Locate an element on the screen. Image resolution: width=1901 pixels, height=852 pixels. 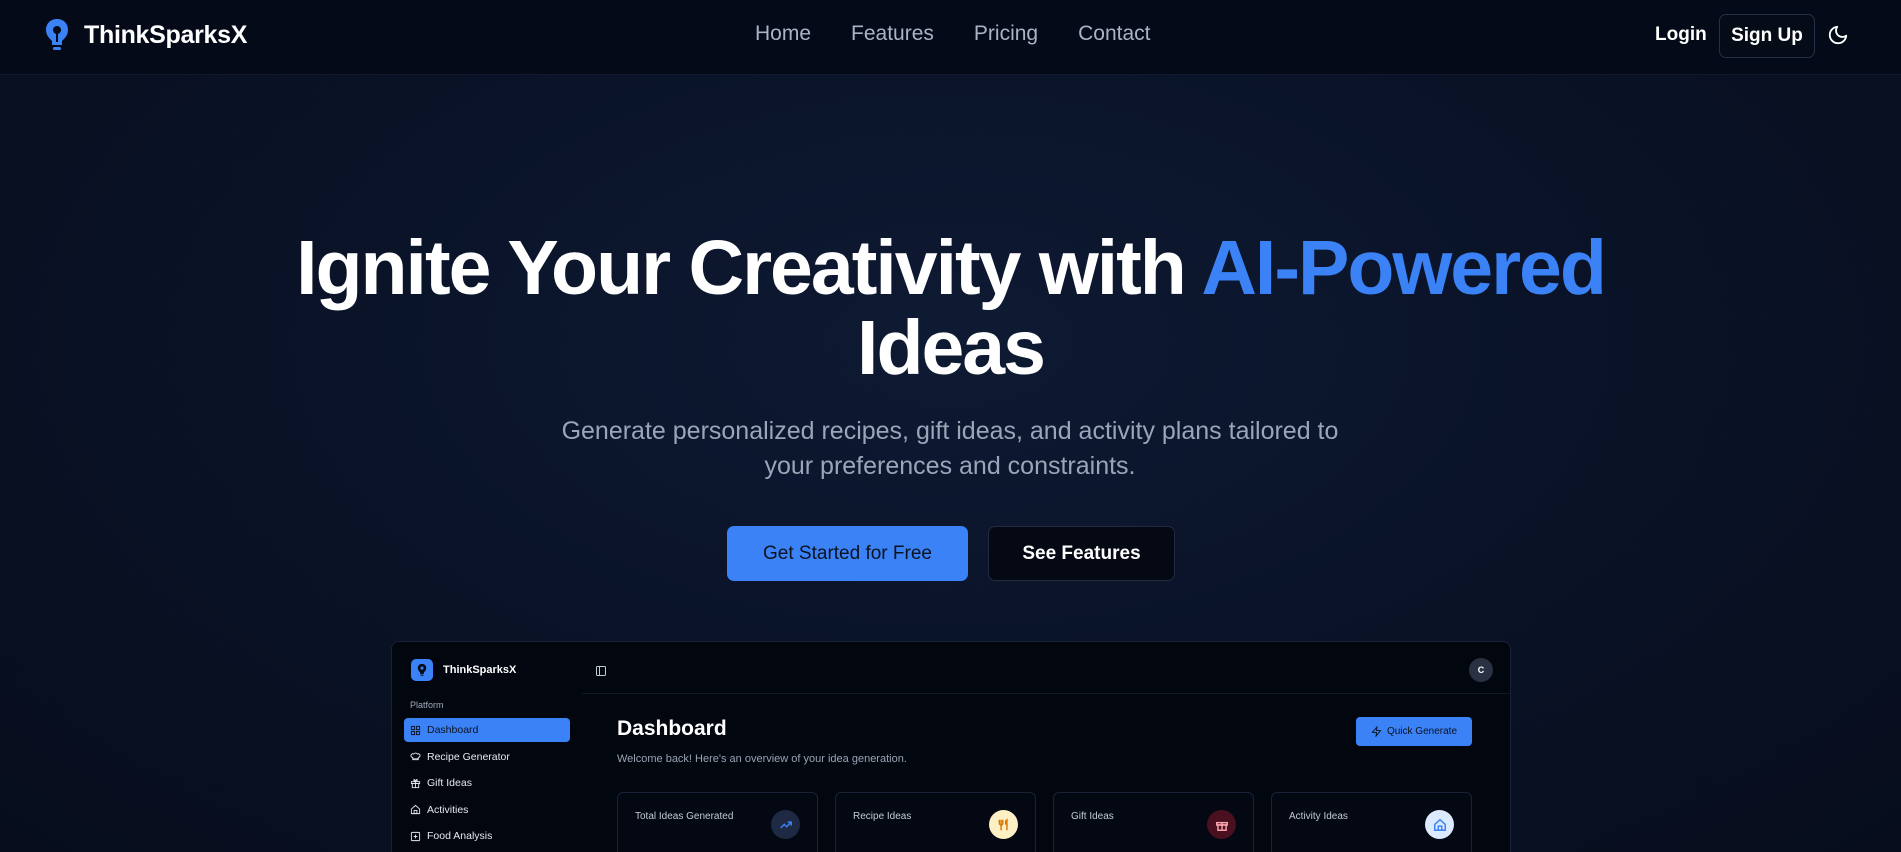
stat-card-label: Recipe Ideas is located at coordinates (882, 816).